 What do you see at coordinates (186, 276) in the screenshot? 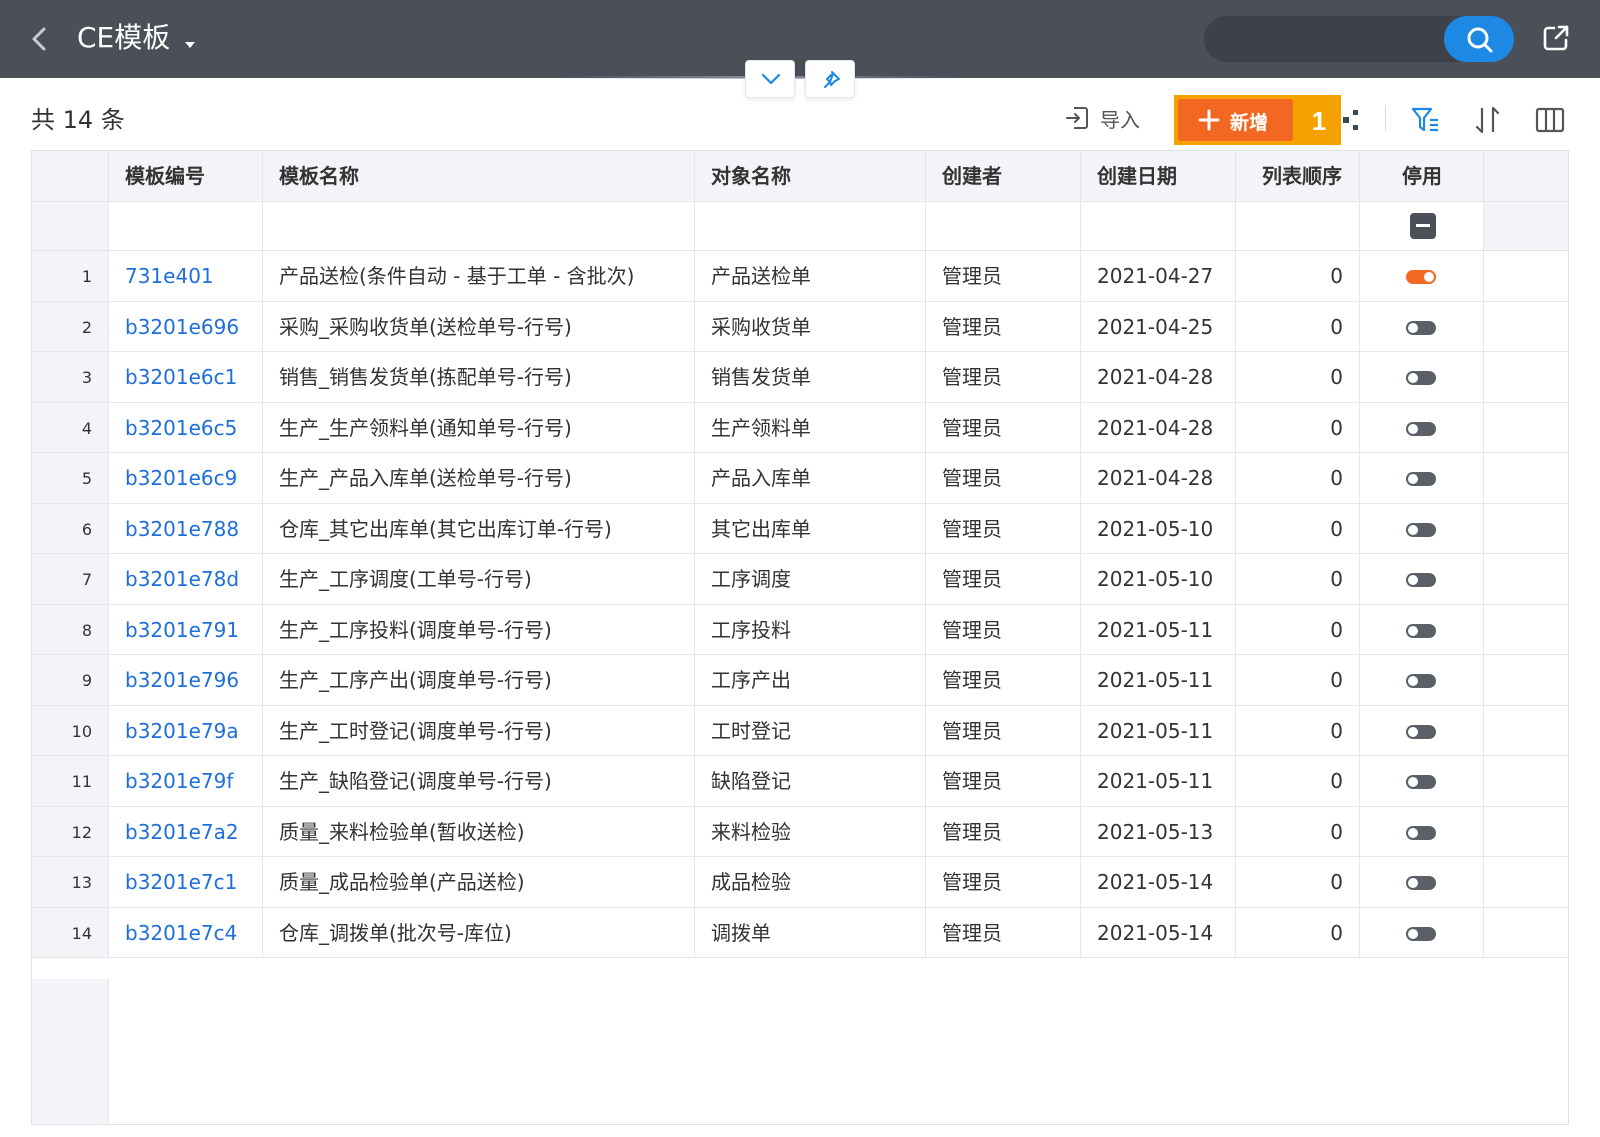
I see `template-code-link: 731e401` at bounding box center [186, 276].